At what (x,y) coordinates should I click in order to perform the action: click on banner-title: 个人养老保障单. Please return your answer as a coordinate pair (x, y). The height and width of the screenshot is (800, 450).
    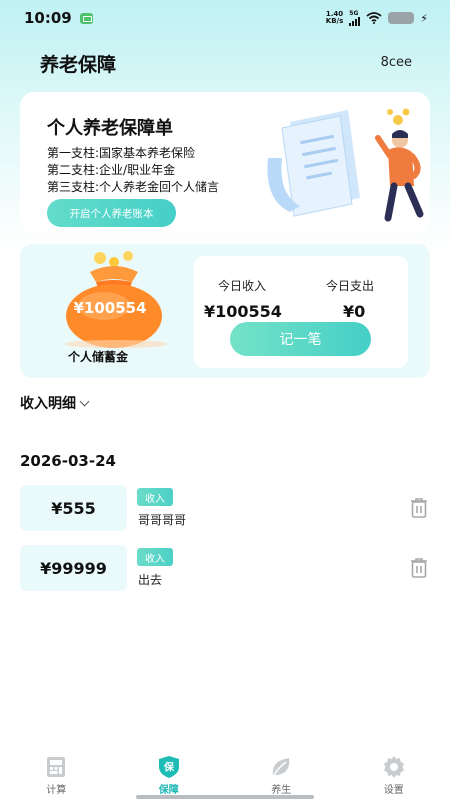
    Looking at the image, I should click on (110, 128).